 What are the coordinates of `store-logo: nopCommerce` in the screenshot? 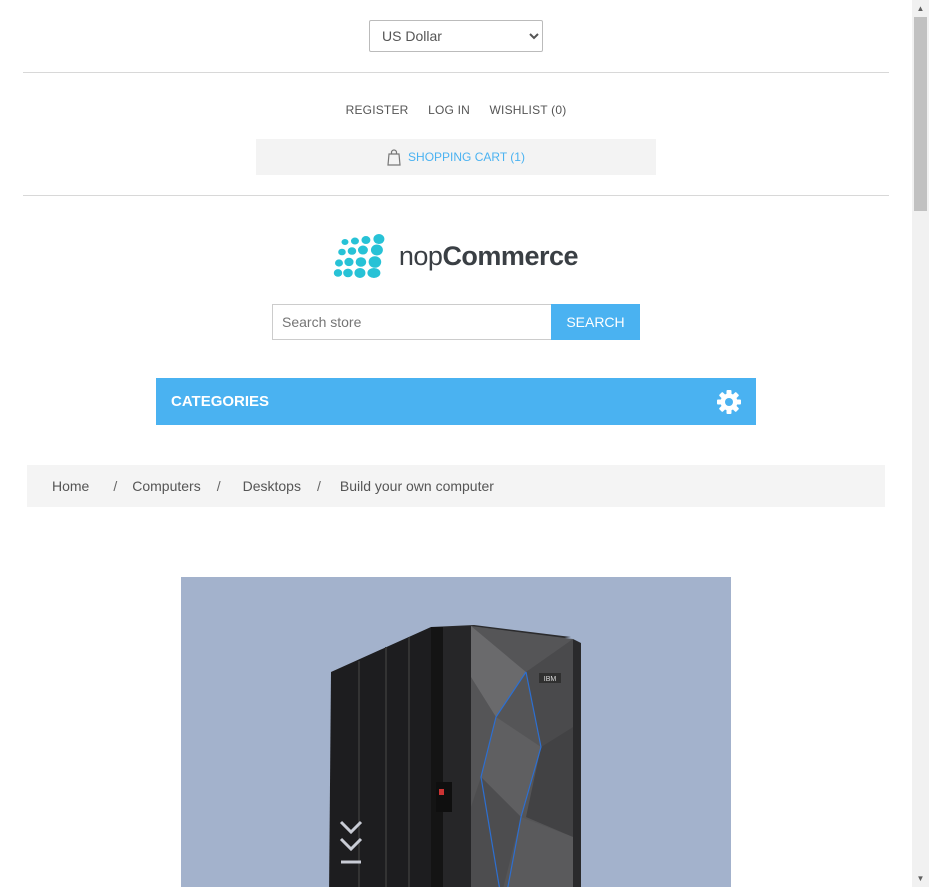 It's located at (455, 256).